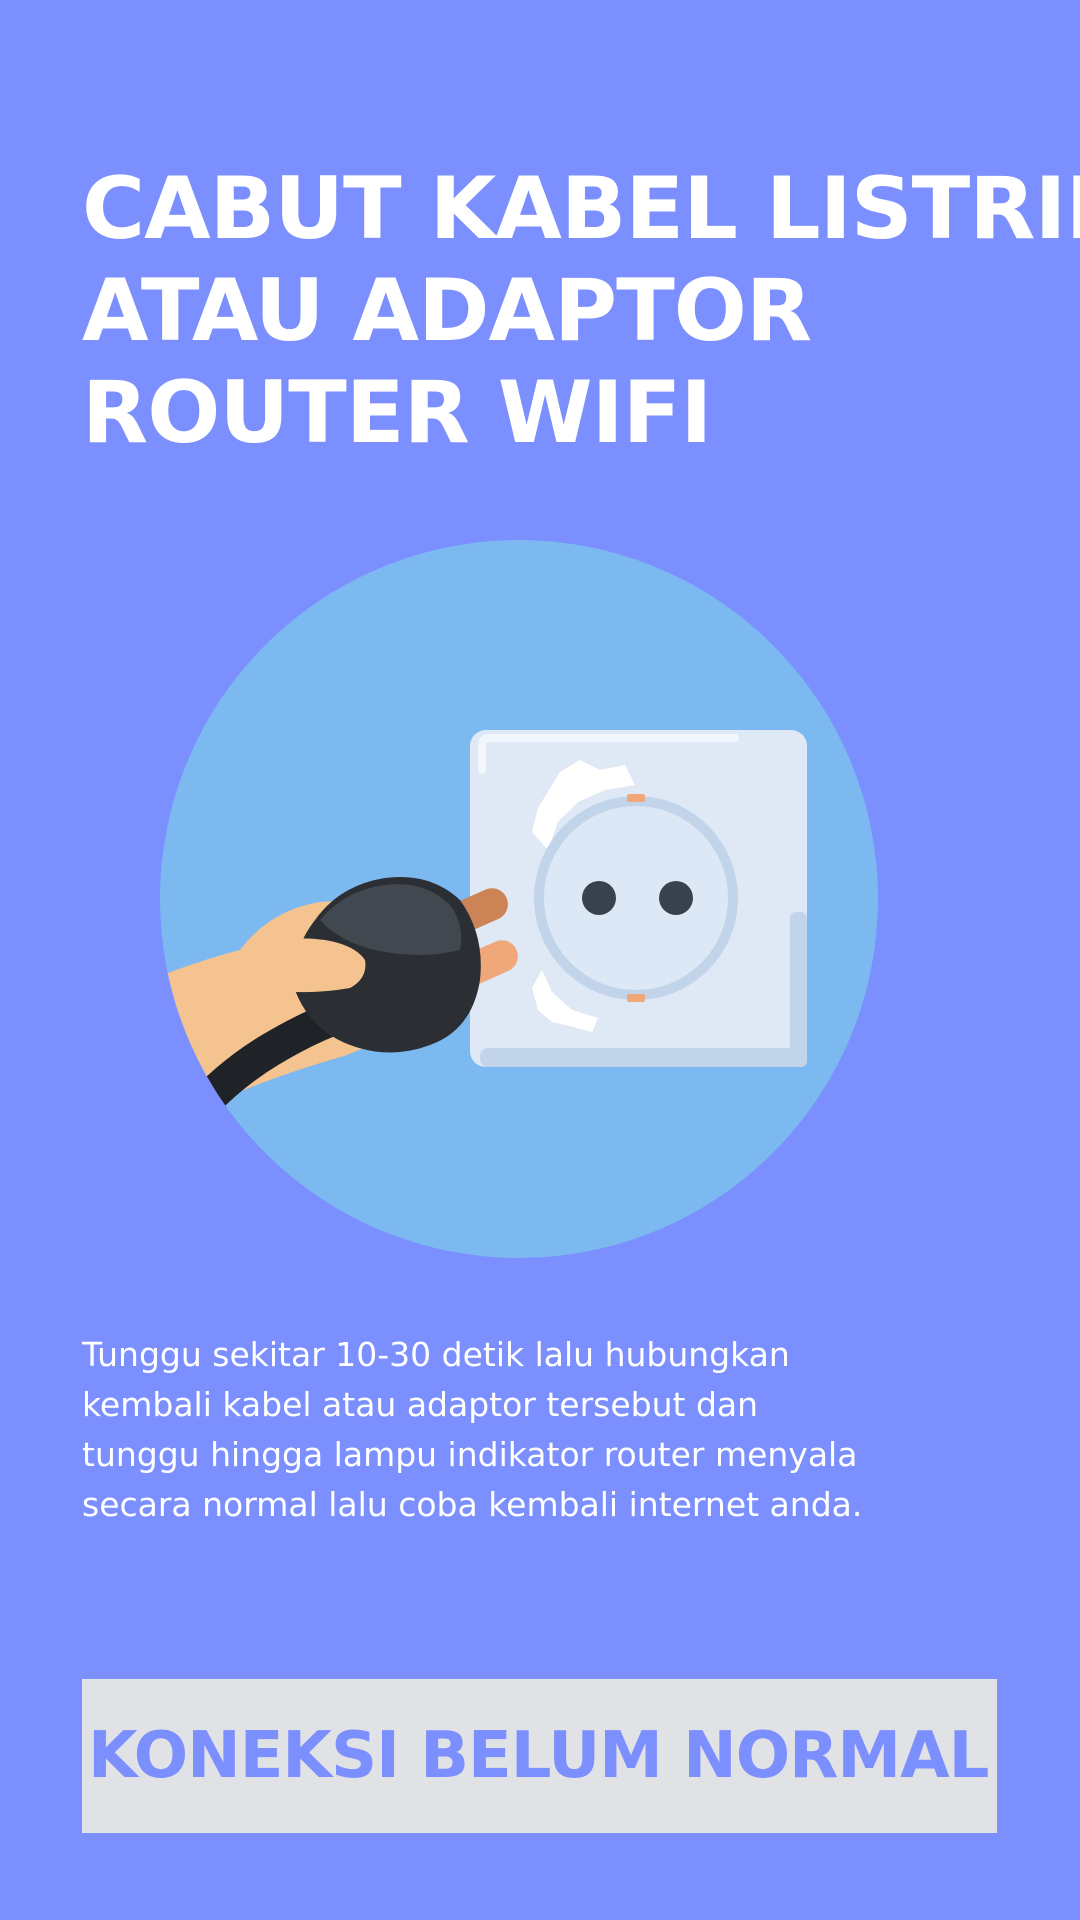 Image resolution: width=1080 pixels, height=1920 pixels. I want to click on socket-hole-right, so click(676, 898).